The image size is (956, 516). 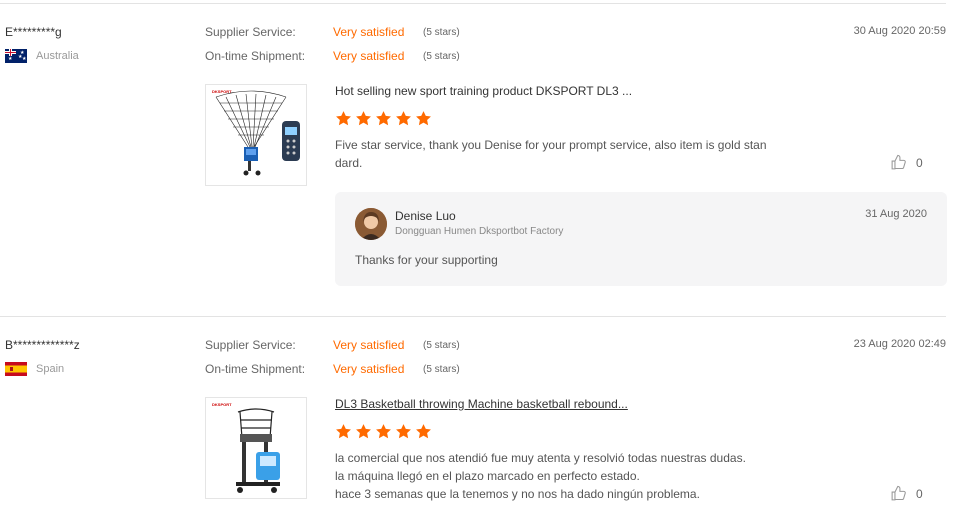 What do you see at coordinates (899, 344) in the screenshot?
I see `review-date: 23 Aug 2020 02:49` at bounding box center [899, 344].